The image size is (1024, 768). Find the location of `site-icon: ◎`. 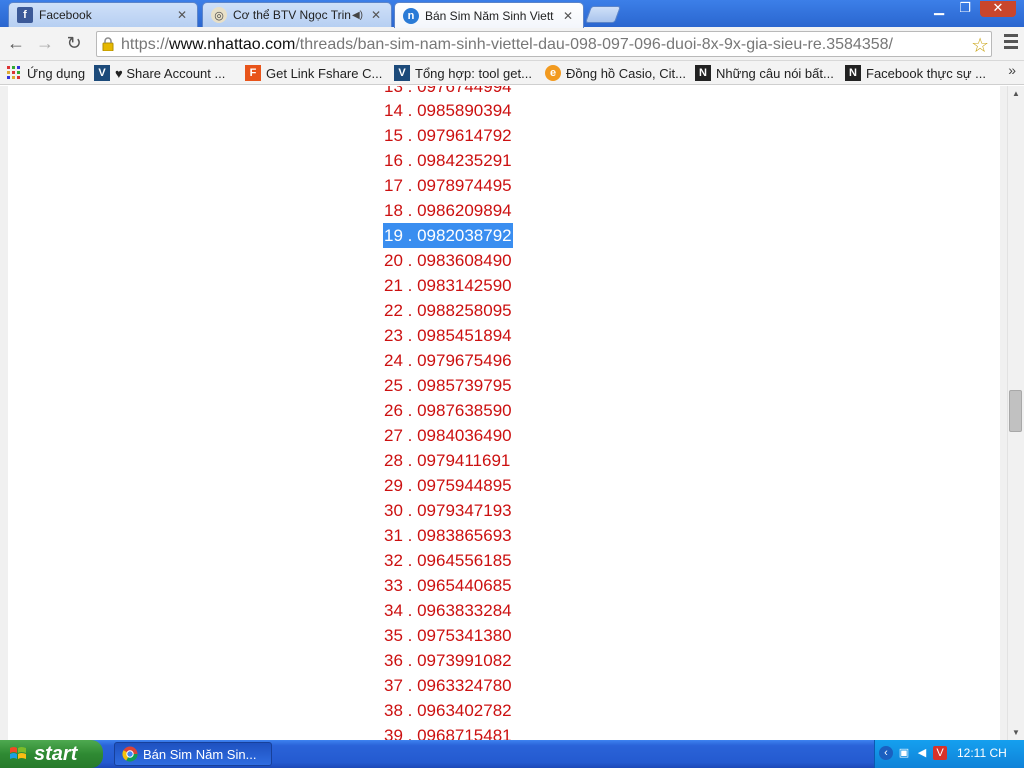

site-icon: ◎ is located at coordinates (219, 15).